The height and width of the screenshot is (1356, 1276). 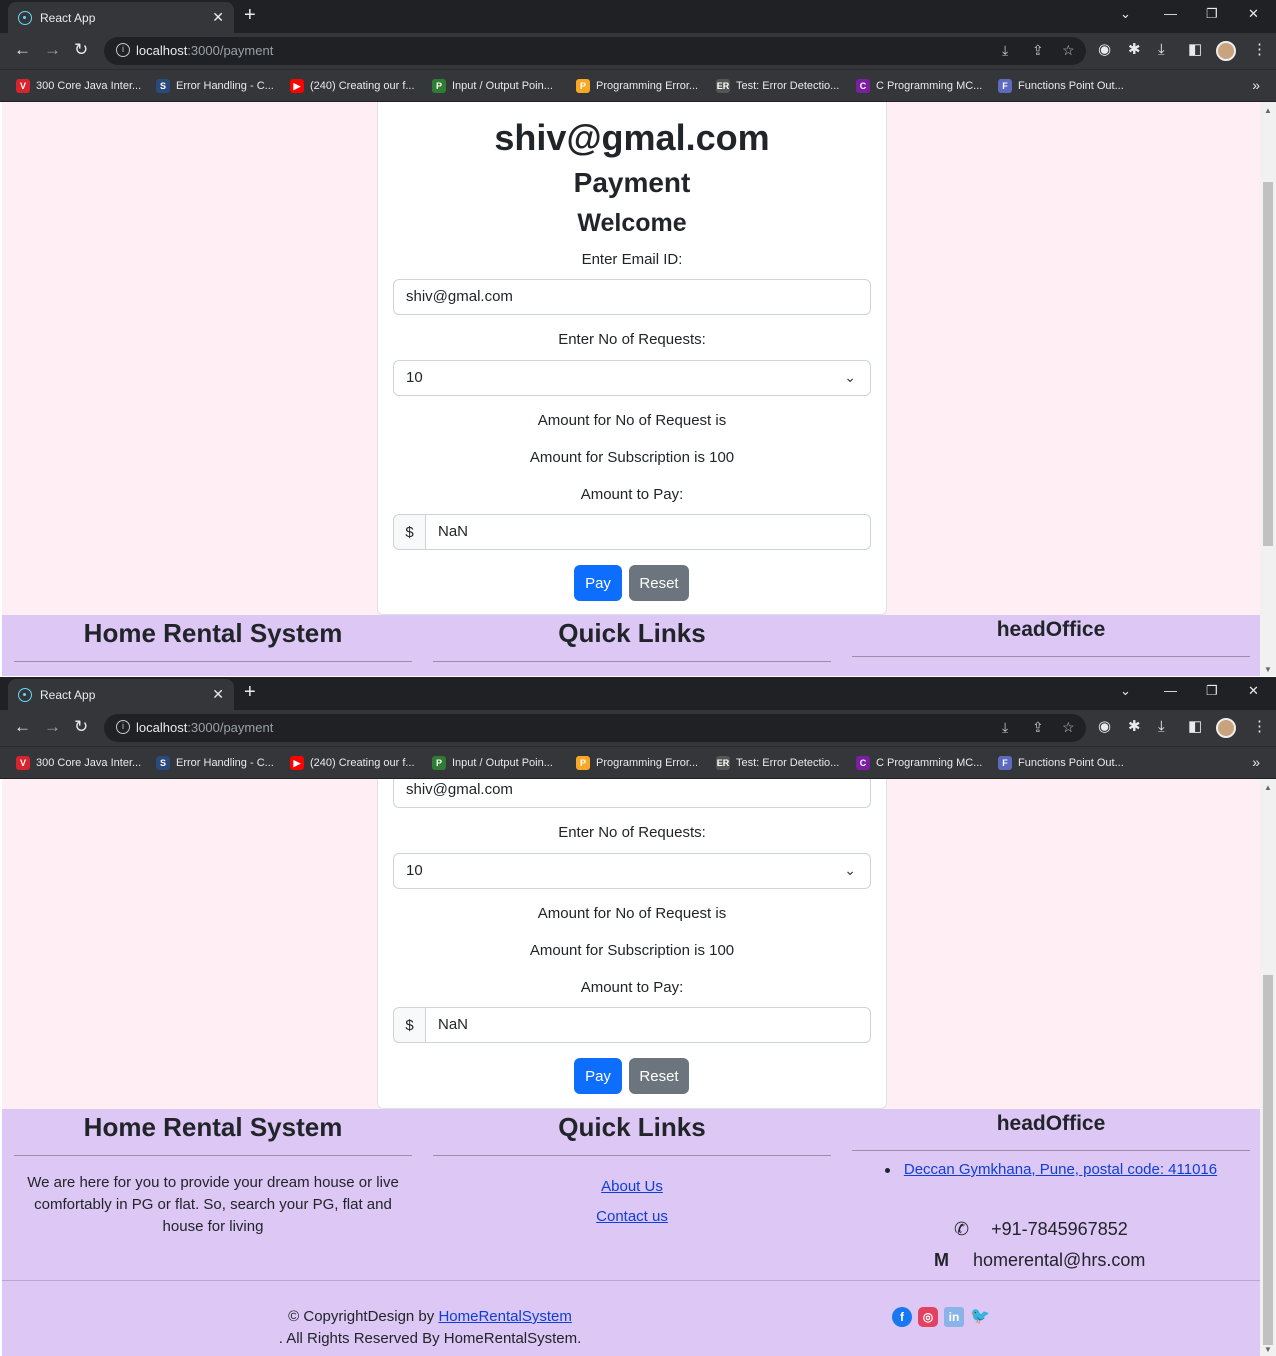 I want to click on url-host: localhost, so click(x=162, y=727).